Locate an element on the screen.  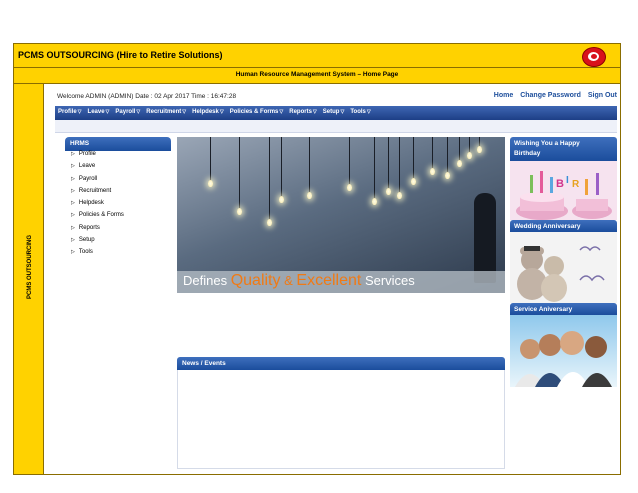
menu-item-label: Recruitment is located at coordinates (164, 112).